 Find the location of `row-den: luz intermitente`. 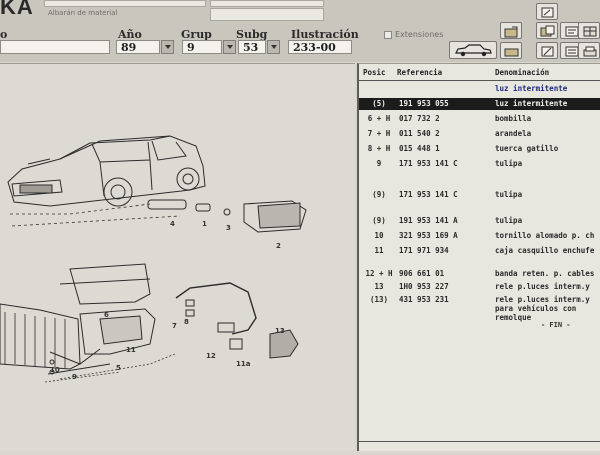

row-den: luz intermitente is located at coordinates (531, 103).